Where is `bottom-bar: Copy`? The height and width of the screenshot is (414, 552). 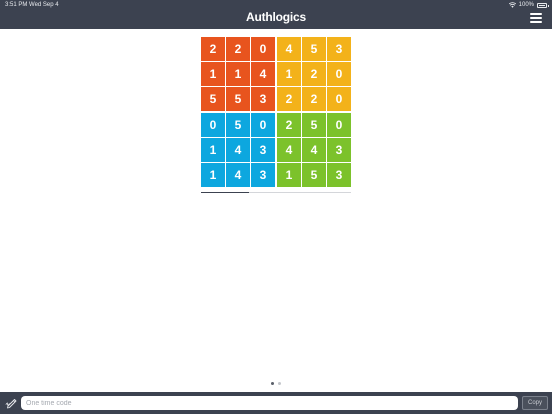 bottom-bar: Copy is located at coordinates (276, 403).